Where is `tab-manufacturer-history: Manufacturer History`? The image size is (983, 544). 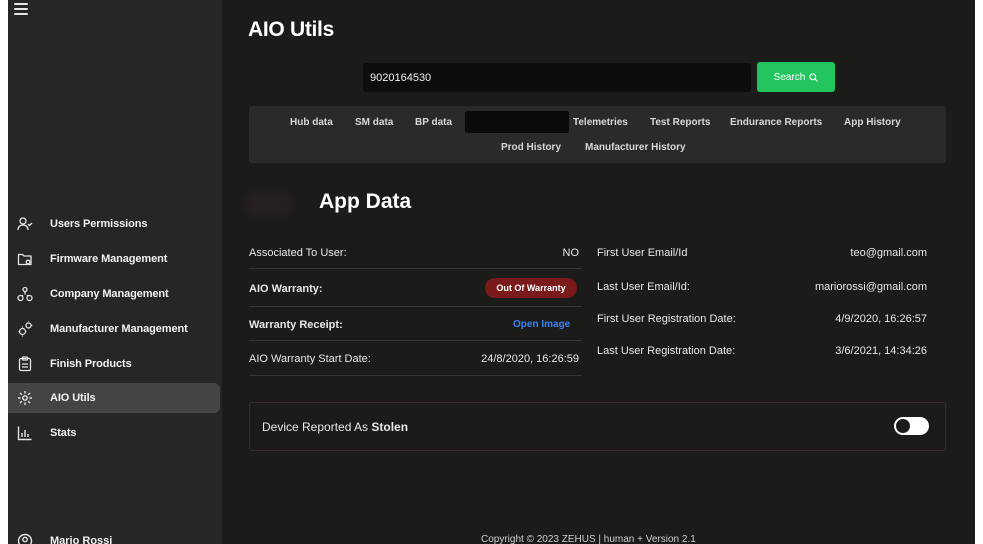 tab-manufacturer-history: Manufacturer History is located at coordinates (635, 147).